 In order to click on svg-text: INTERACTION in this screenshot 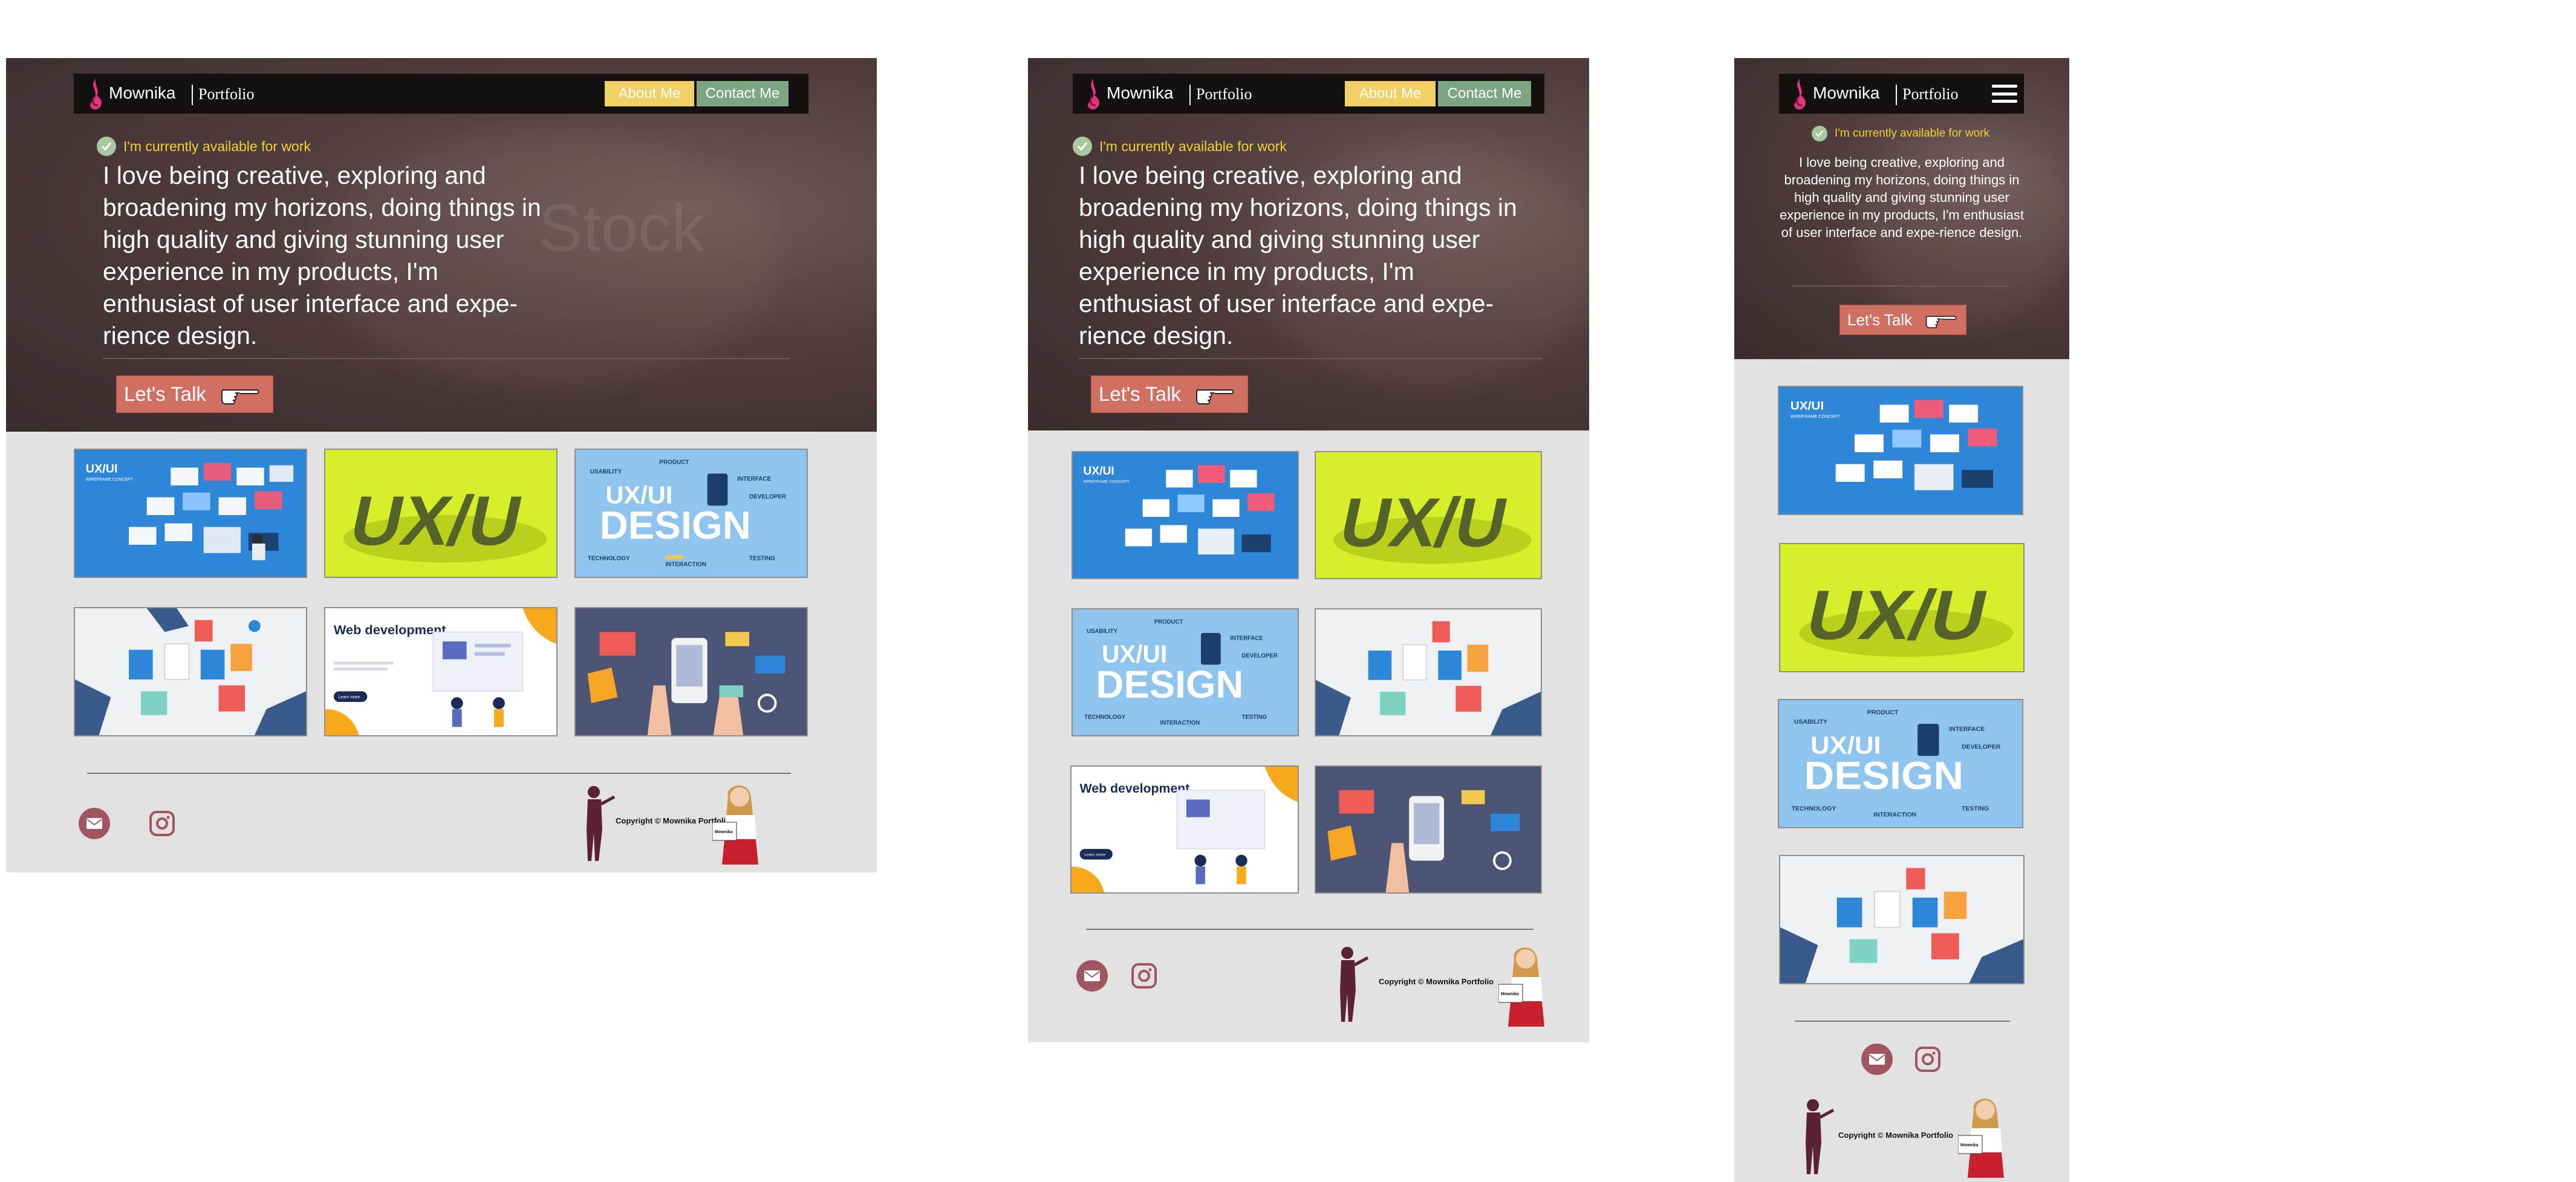, I will do `click(685, 564)`.